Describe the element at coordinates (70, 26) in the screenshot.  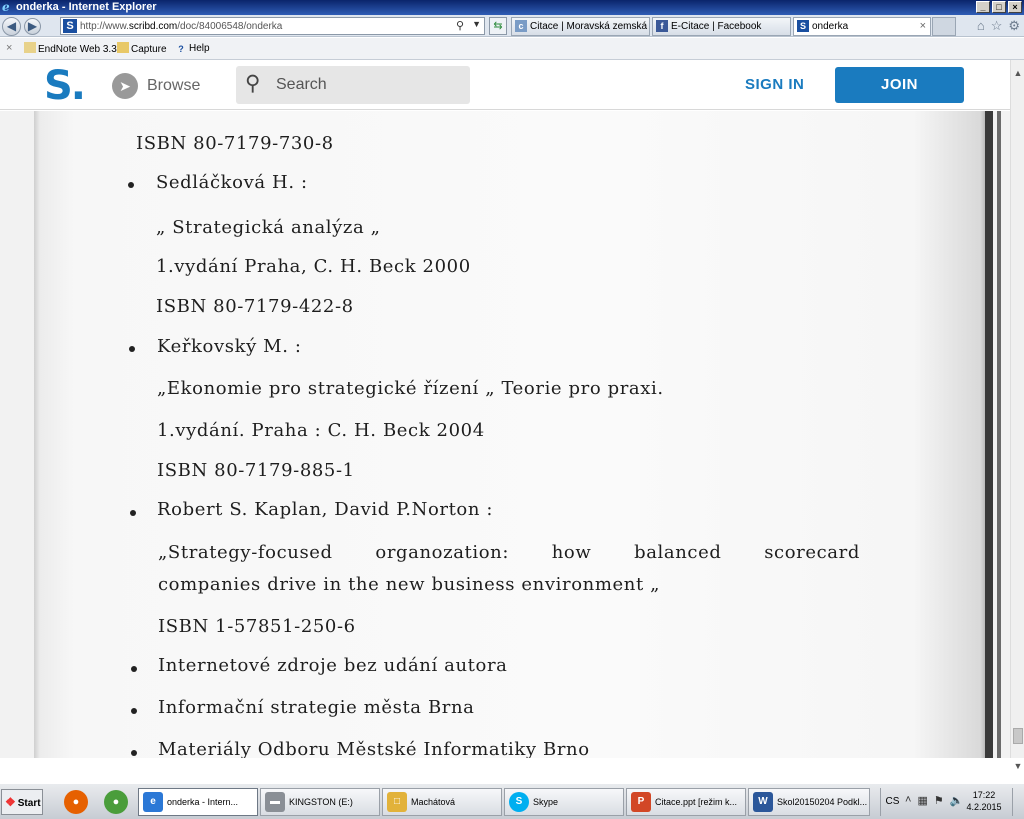
I see `scribd-favicon-icon: S` at that location.